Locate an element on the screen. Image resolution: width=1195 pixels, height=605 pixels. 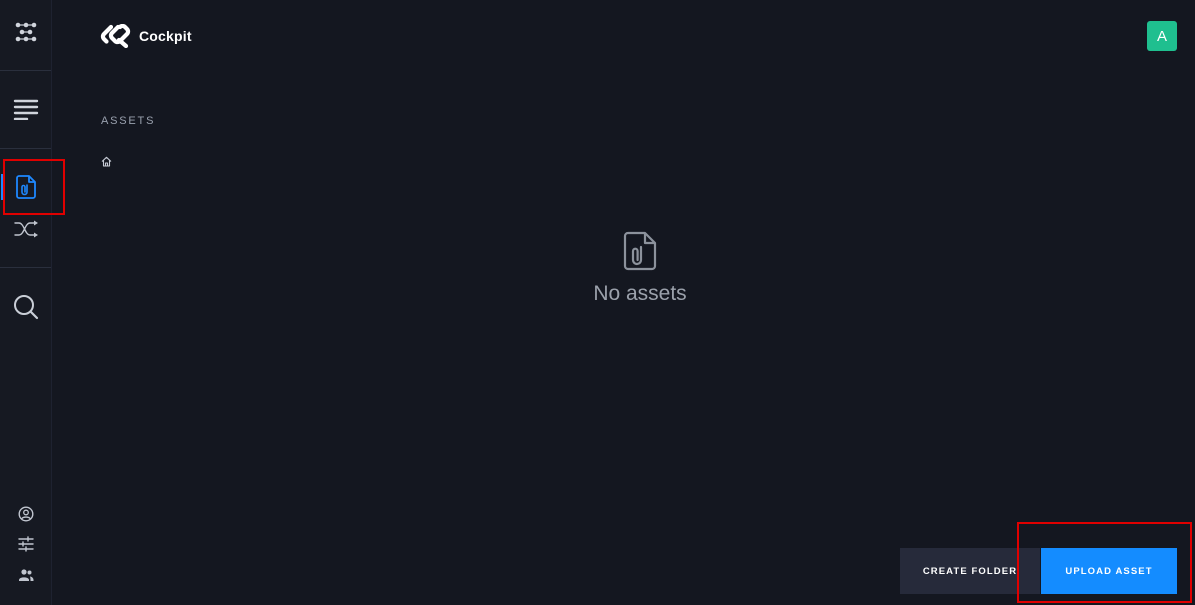
empty-state: No assets is located at coordinates (640, 268).